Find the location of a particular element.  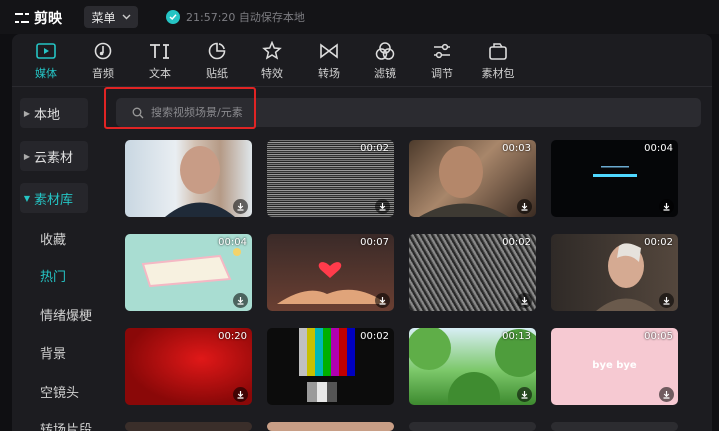

sidebar-subitem-empty-shot: 空镜头 is located at coordinates (59, 391).